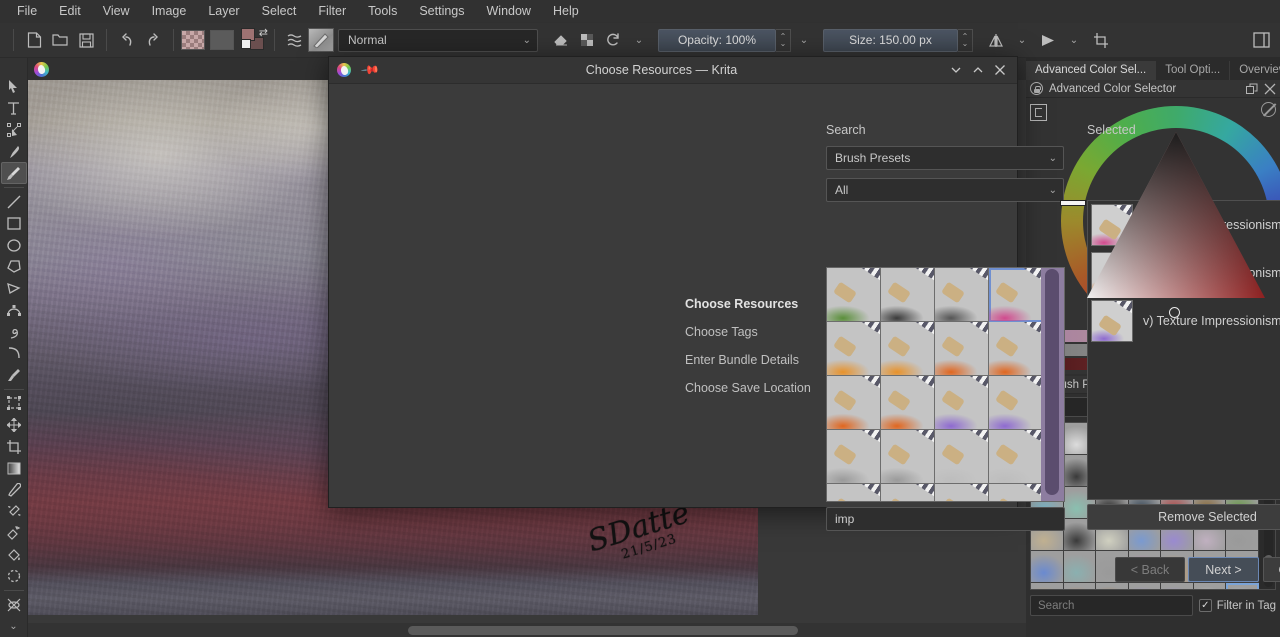  I want to click on resource-results-grid, so click(945, 384).